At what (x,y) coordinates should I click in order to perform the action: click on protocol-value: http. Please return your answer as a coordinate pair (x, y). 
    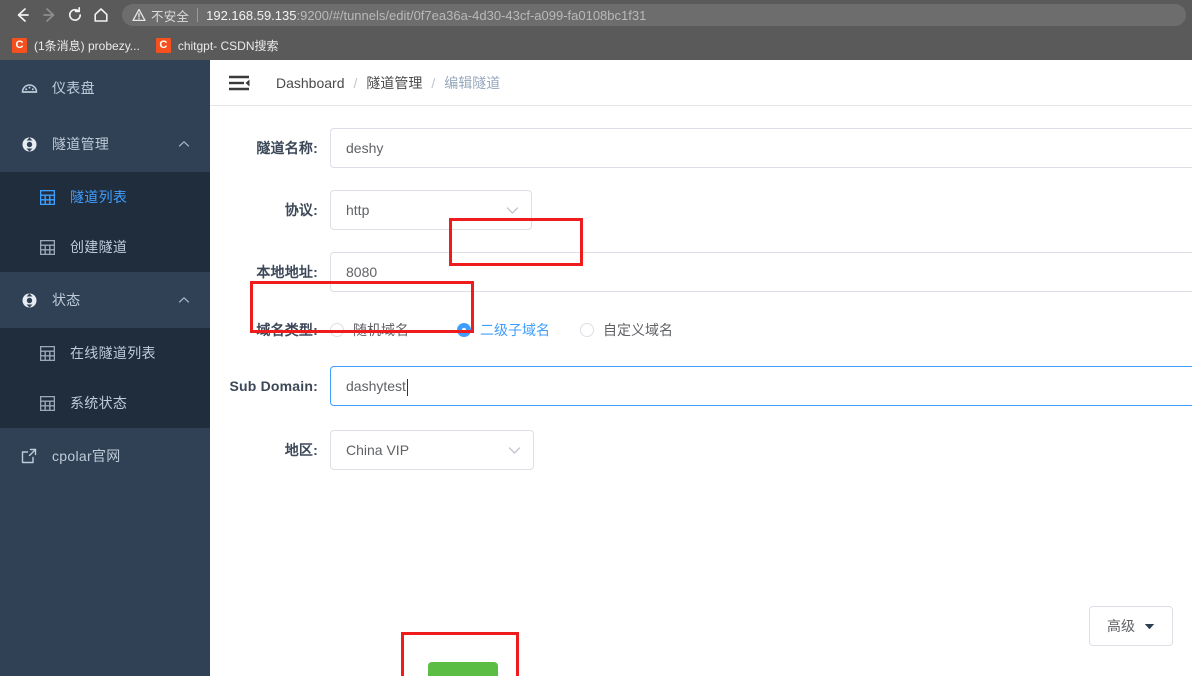
    Looking at the image, I should click on (358, 210).